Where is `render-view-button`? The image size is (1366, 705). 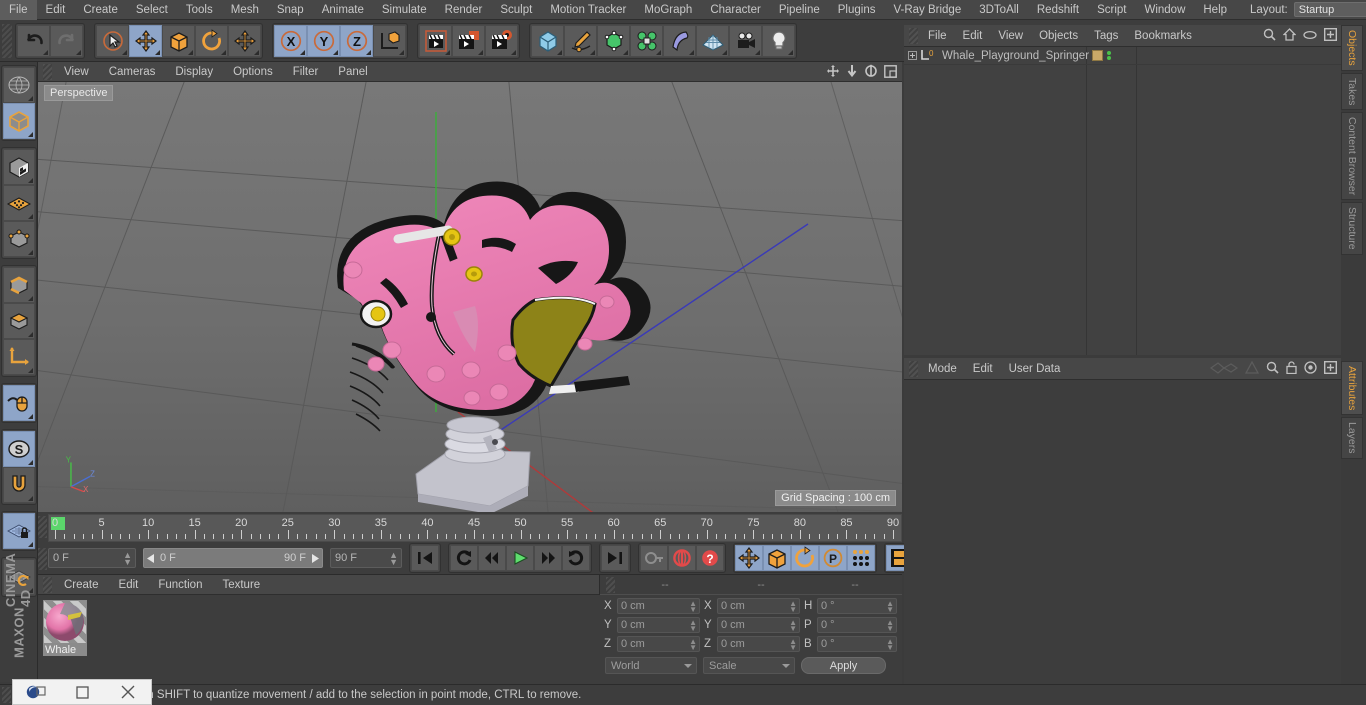
render-view-button is located at coordinates (435, 40).